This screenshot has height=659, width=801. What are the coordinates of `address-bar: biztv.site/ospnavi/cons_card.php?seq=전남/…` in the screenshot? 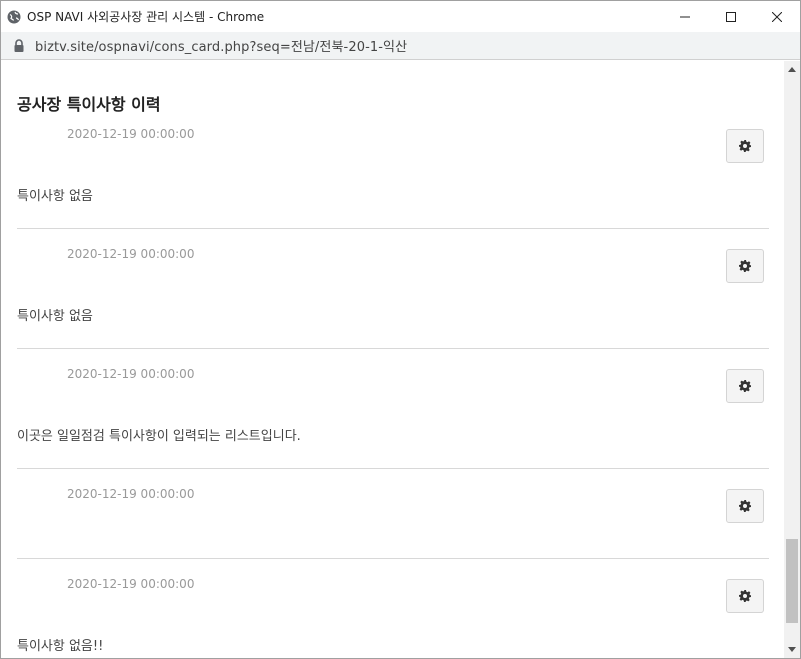 It's located at (400, 46).